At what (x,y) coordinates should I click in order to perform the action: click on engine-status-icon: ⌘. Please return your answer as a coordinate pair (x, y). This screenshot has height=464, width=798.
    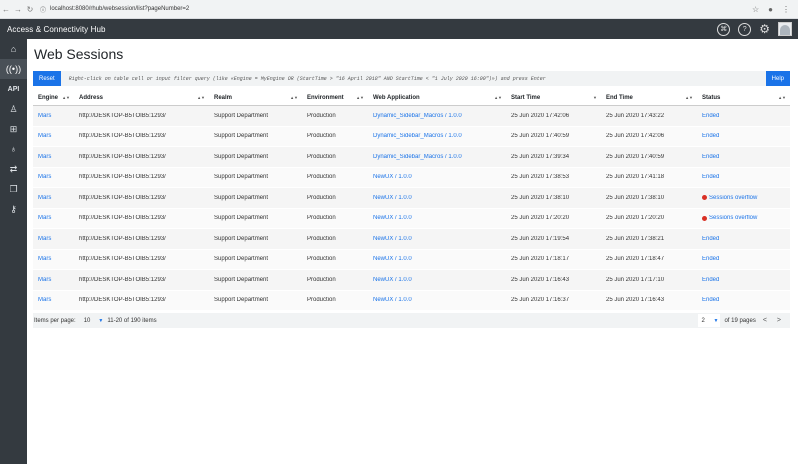
    Looking at the image, I should click on (724, 29).